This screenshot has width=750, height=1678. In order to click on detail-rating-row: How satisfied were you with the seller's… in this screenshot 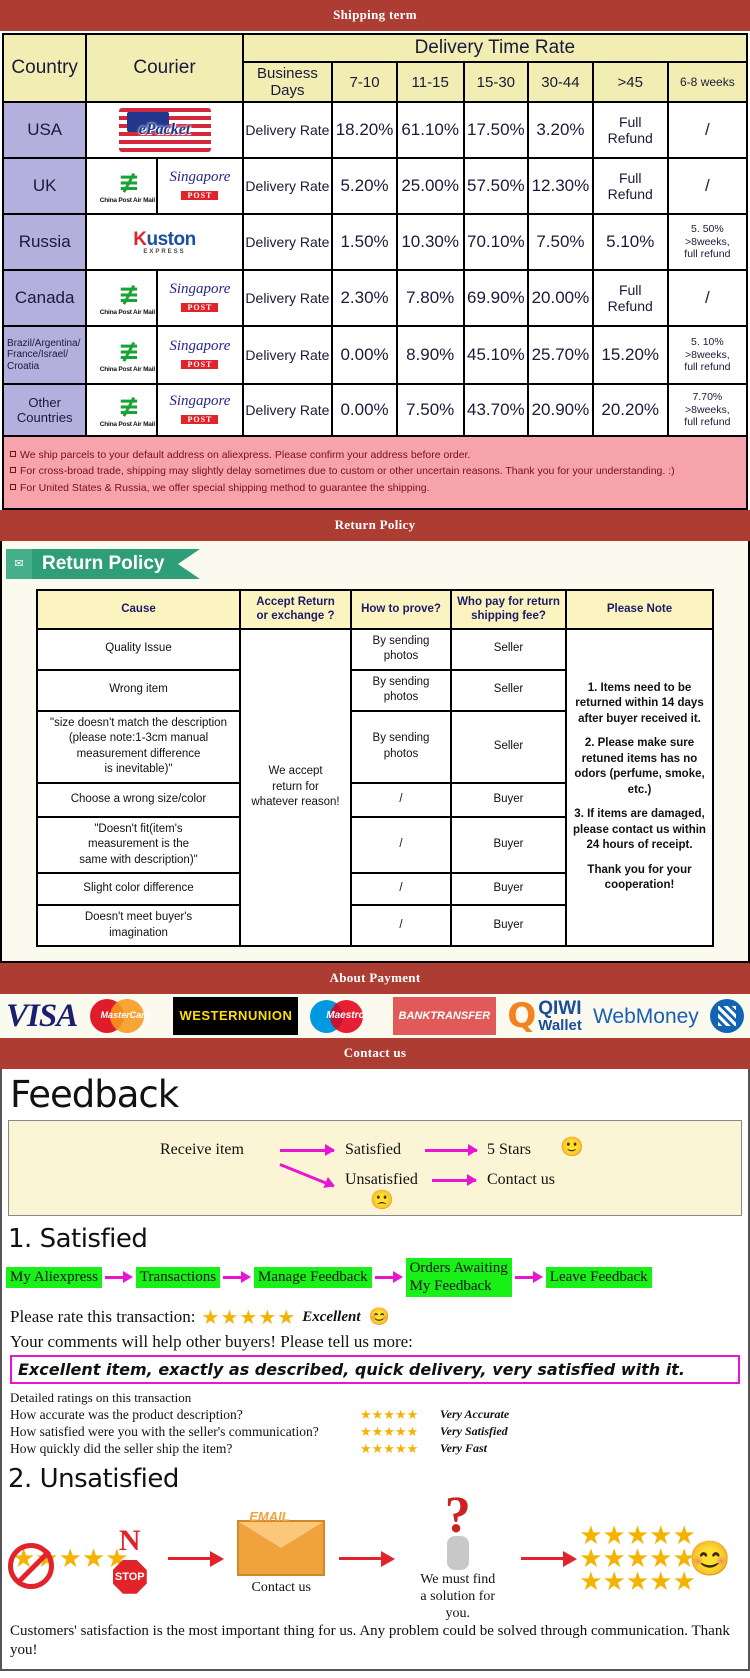, I will do `click(375, 1432)`.